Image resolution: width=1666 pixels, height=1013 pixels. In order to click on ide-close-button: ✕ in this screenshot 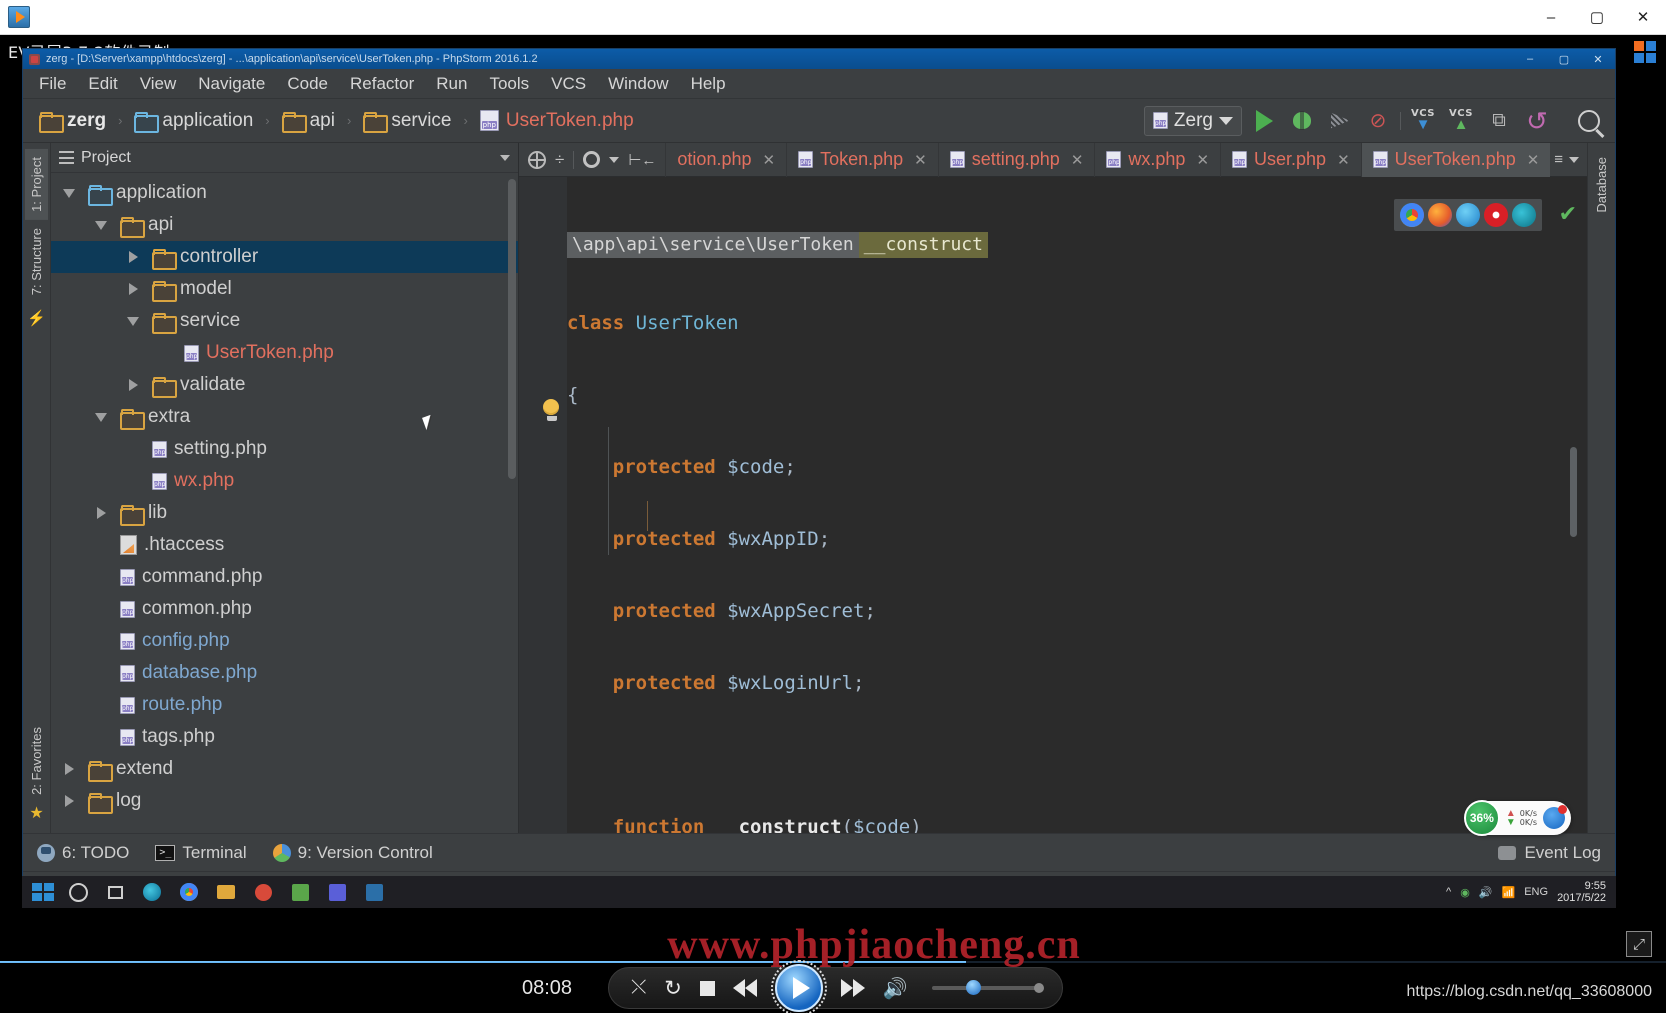, I will do `click(1598, 59)`.